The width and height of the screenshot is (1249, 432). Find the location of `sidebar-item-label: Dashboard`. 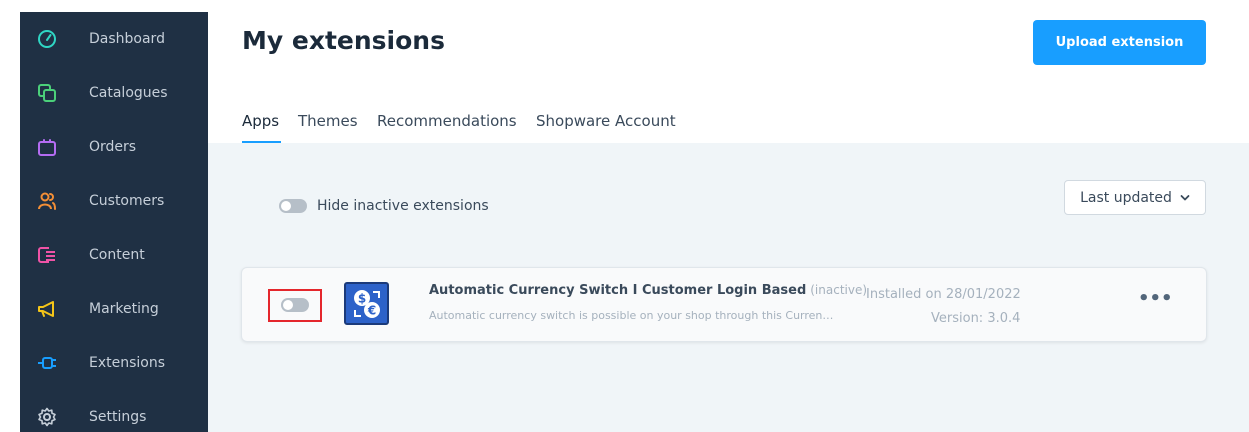

sidebar-item-label: Dashboard is located at coordinates (127, 39).